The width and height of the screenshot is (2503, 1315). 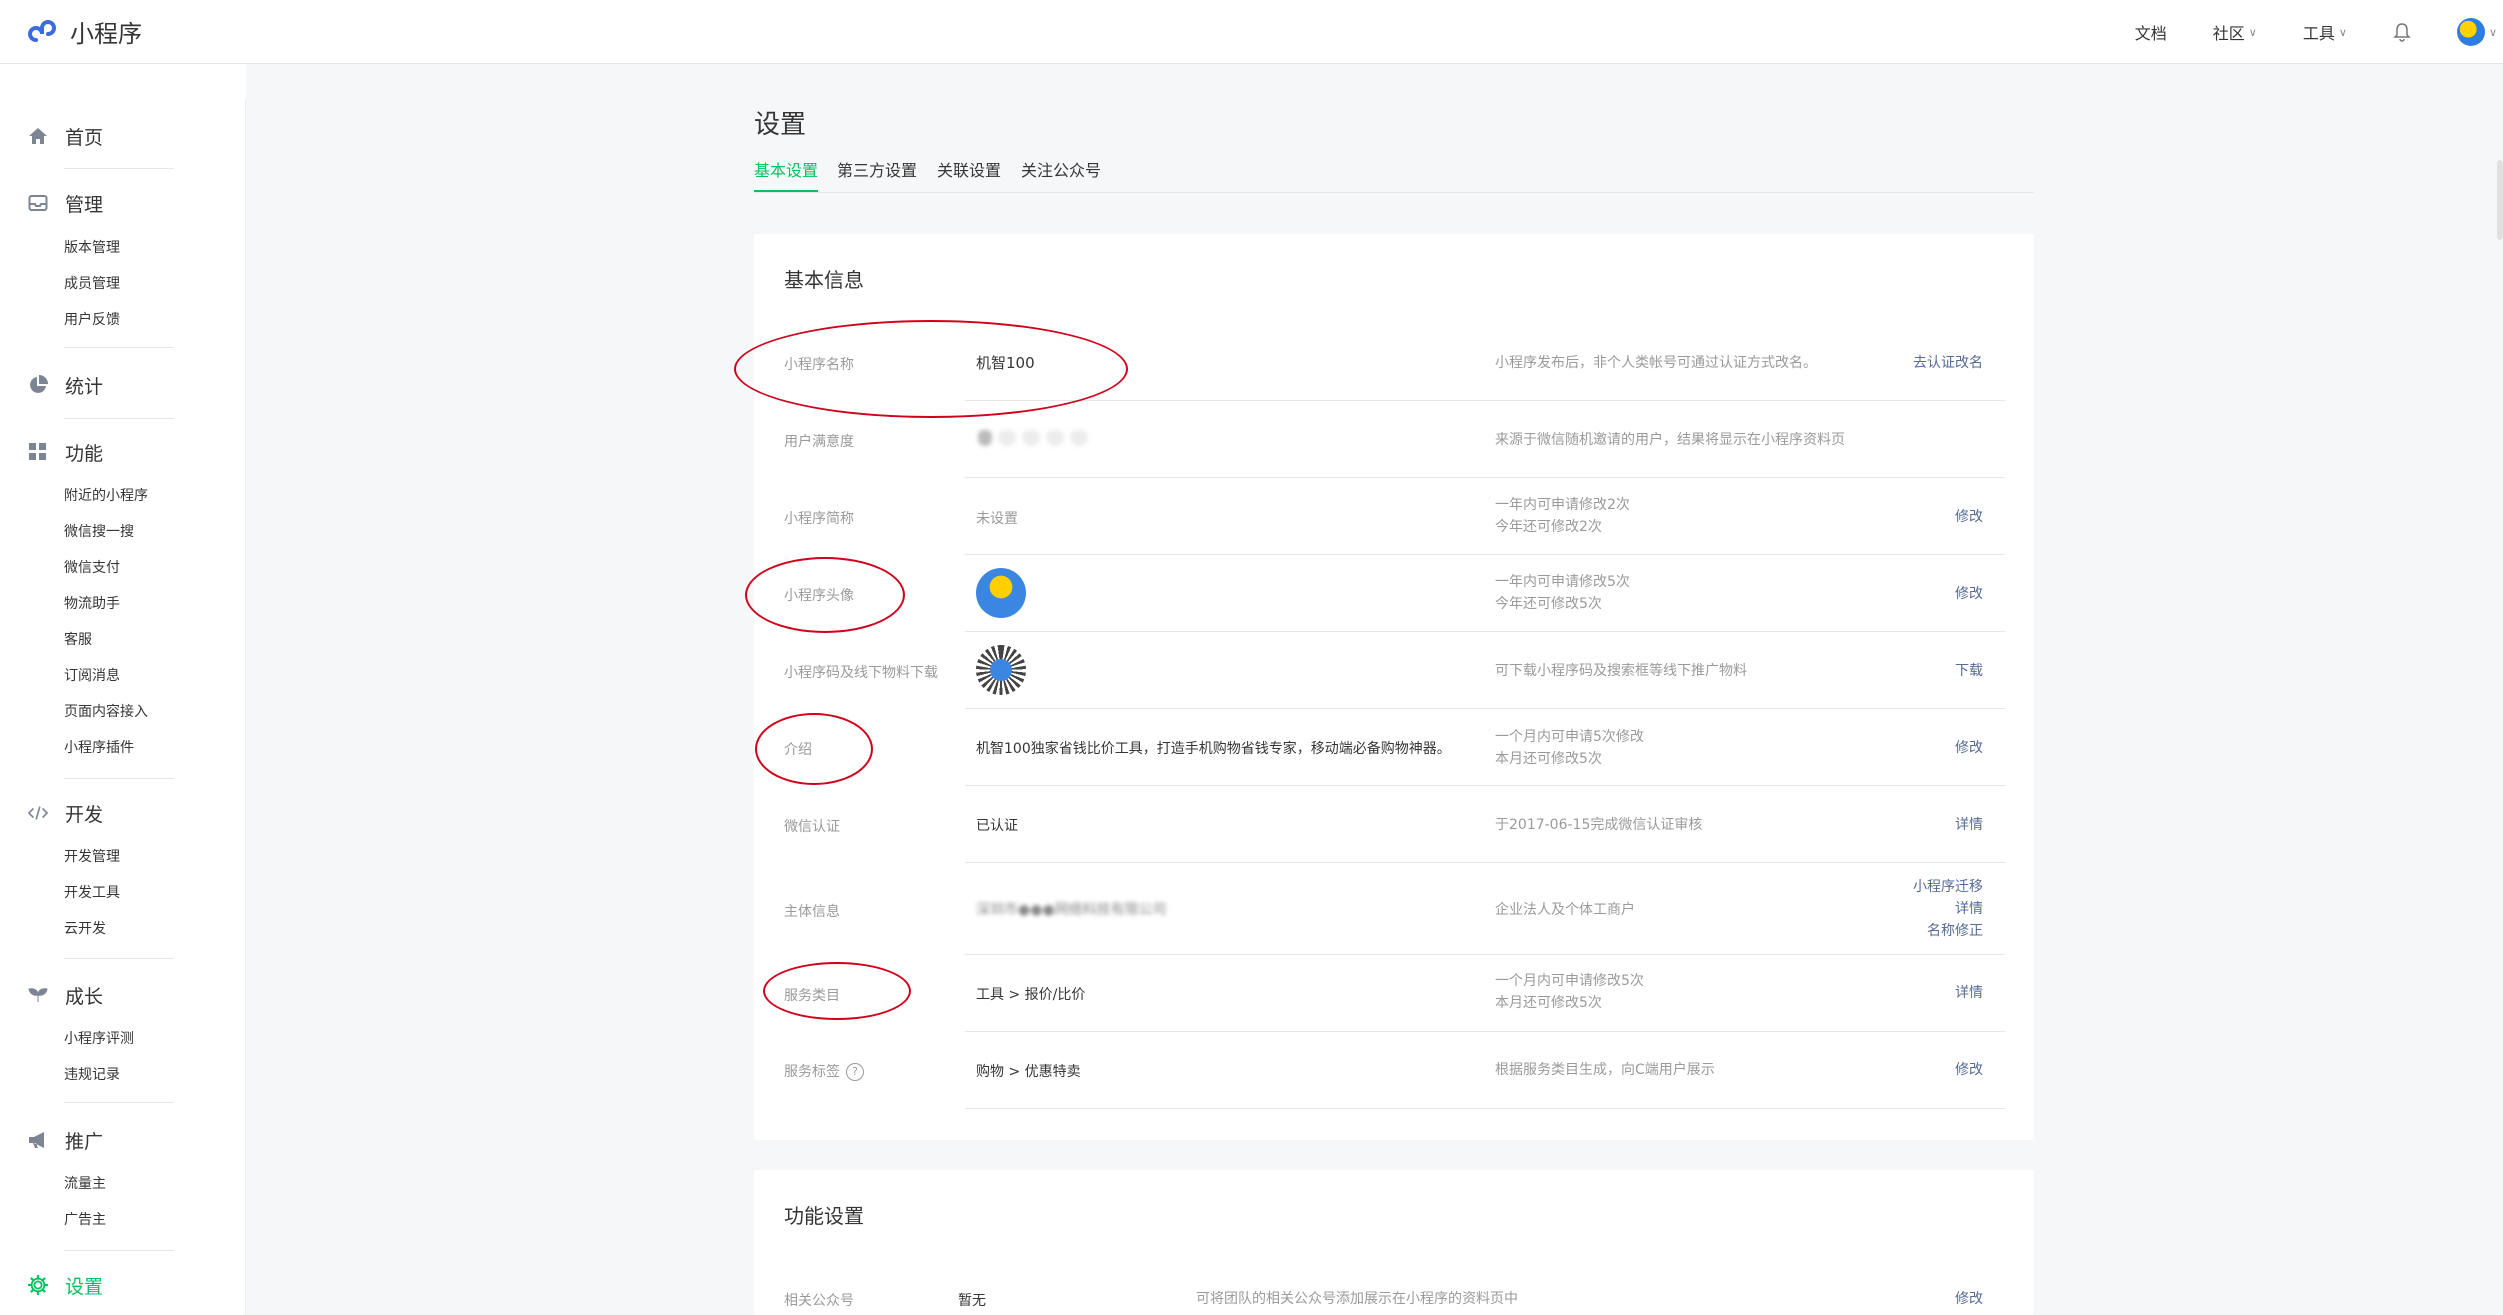 I want to click on megaphone-icon, so click(x=38, y=1140).